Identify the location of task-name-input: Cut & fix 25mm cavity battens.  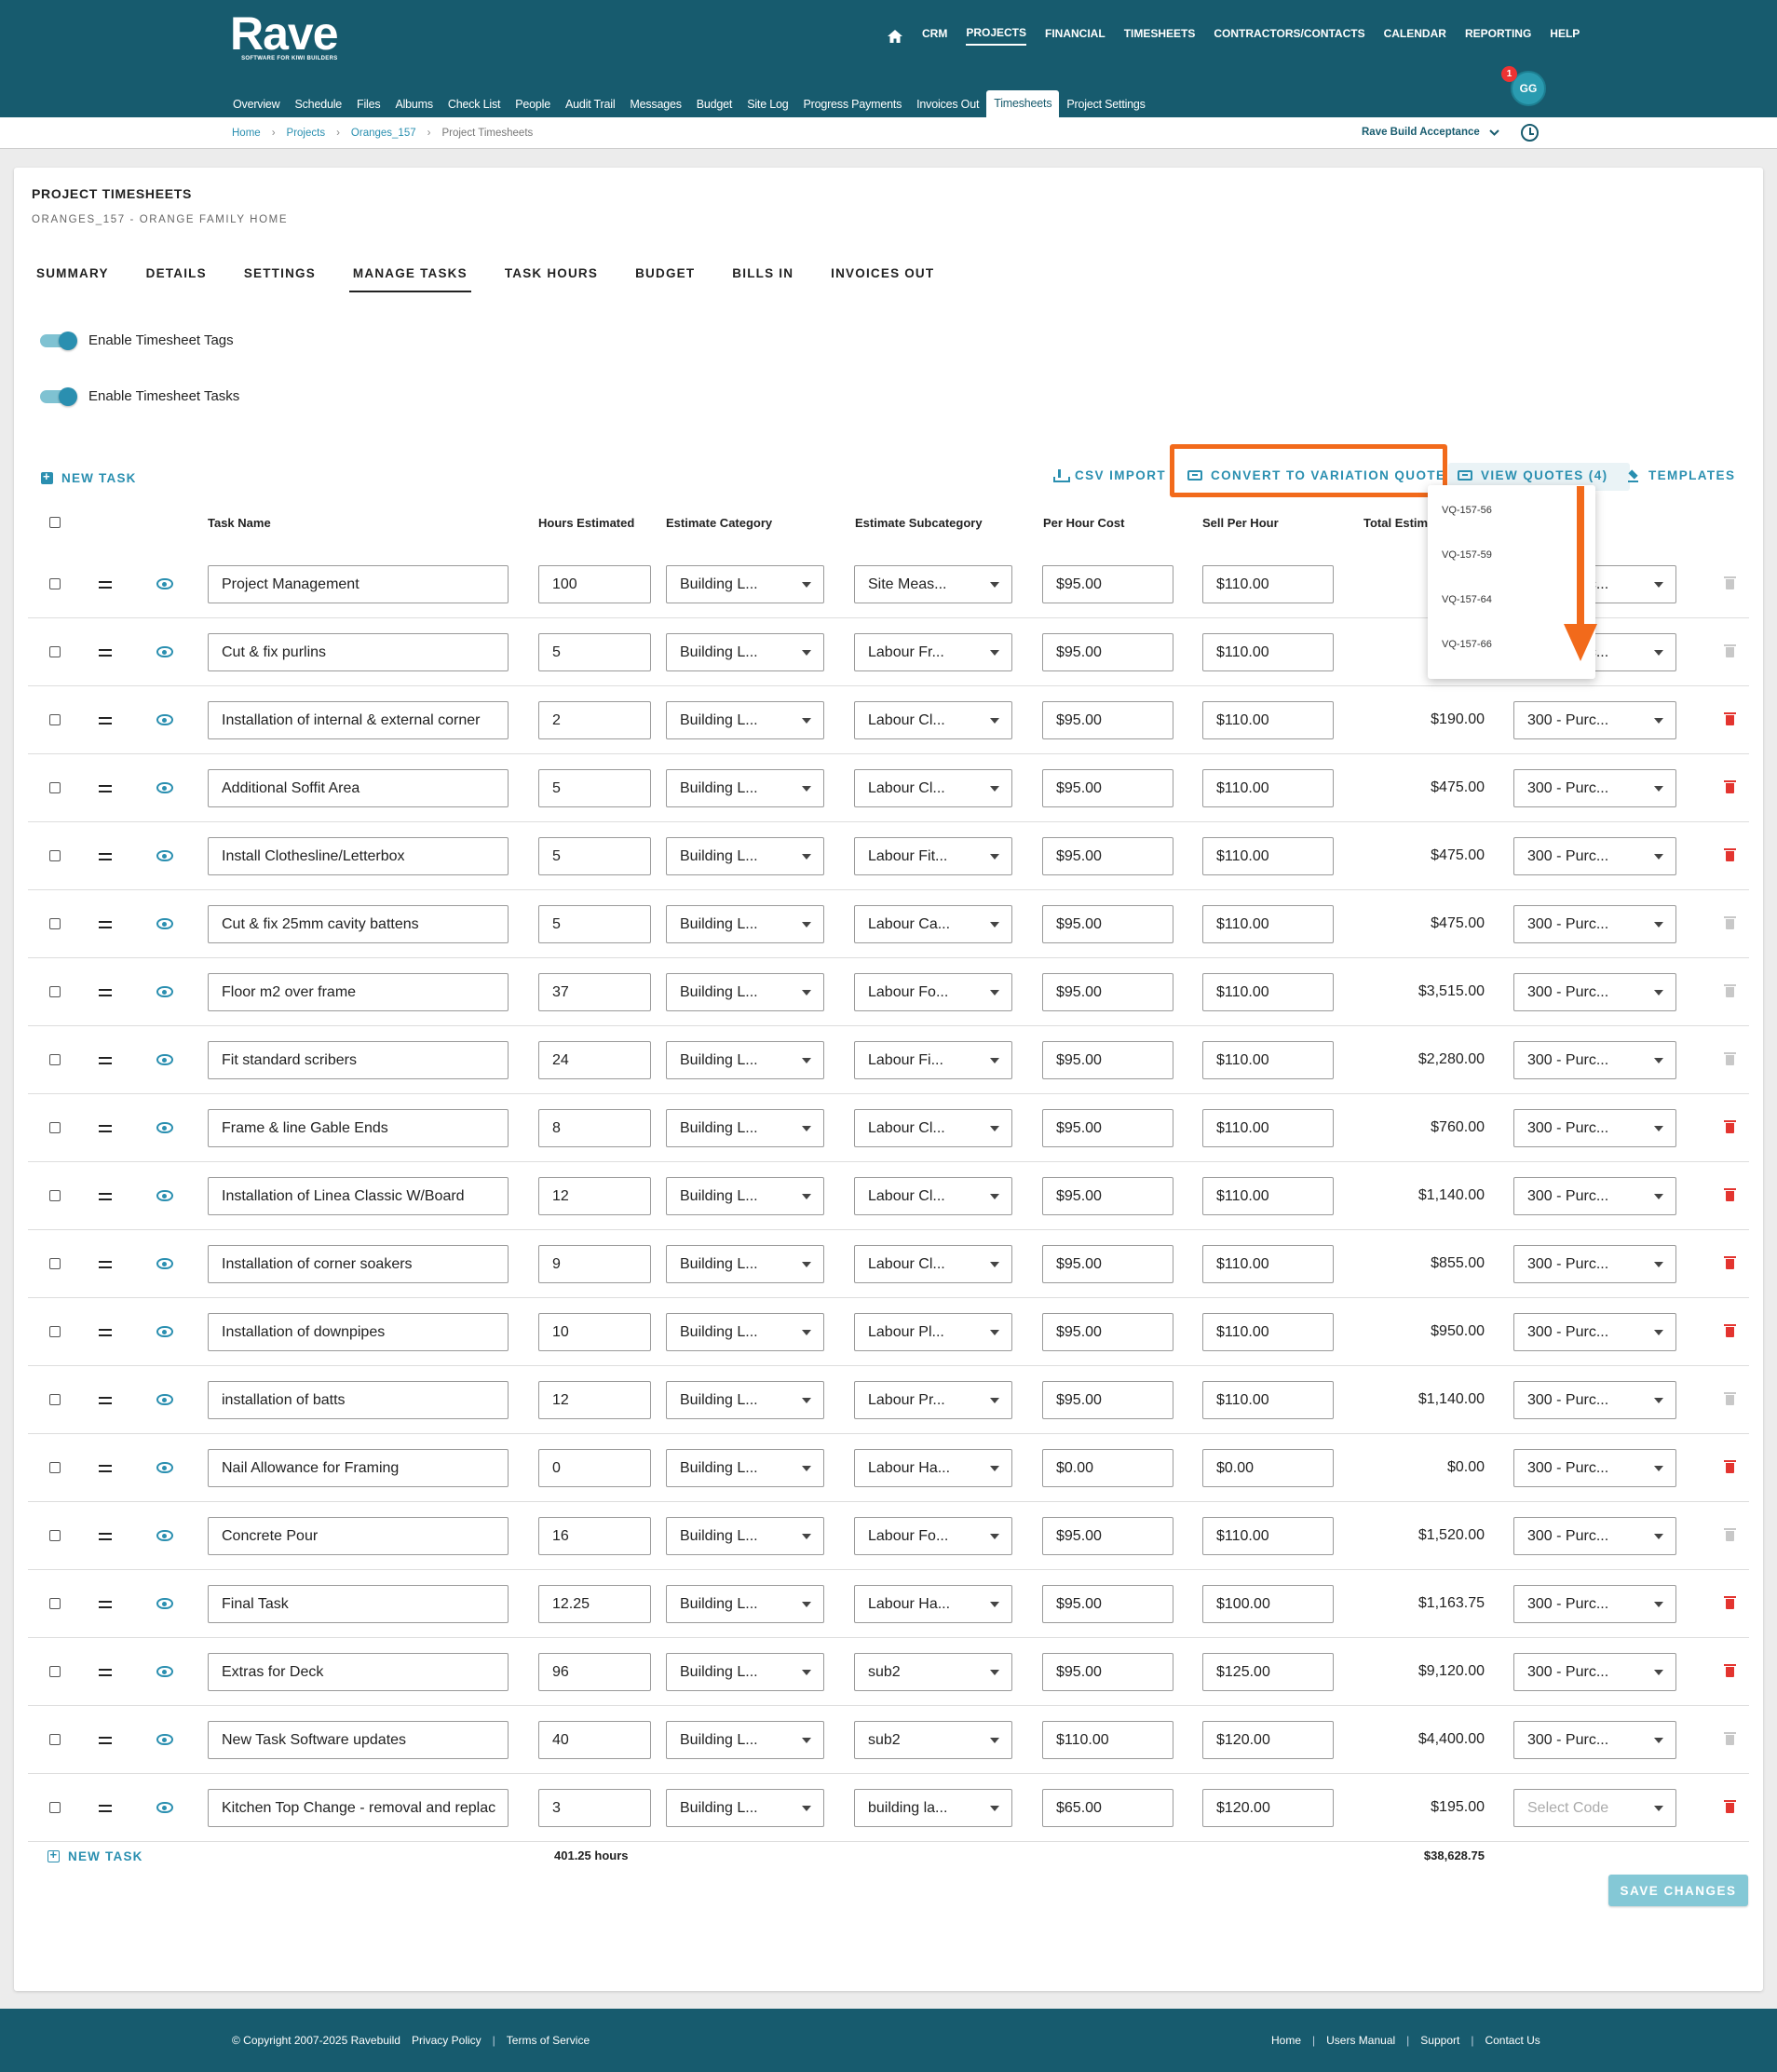
(358, 924).